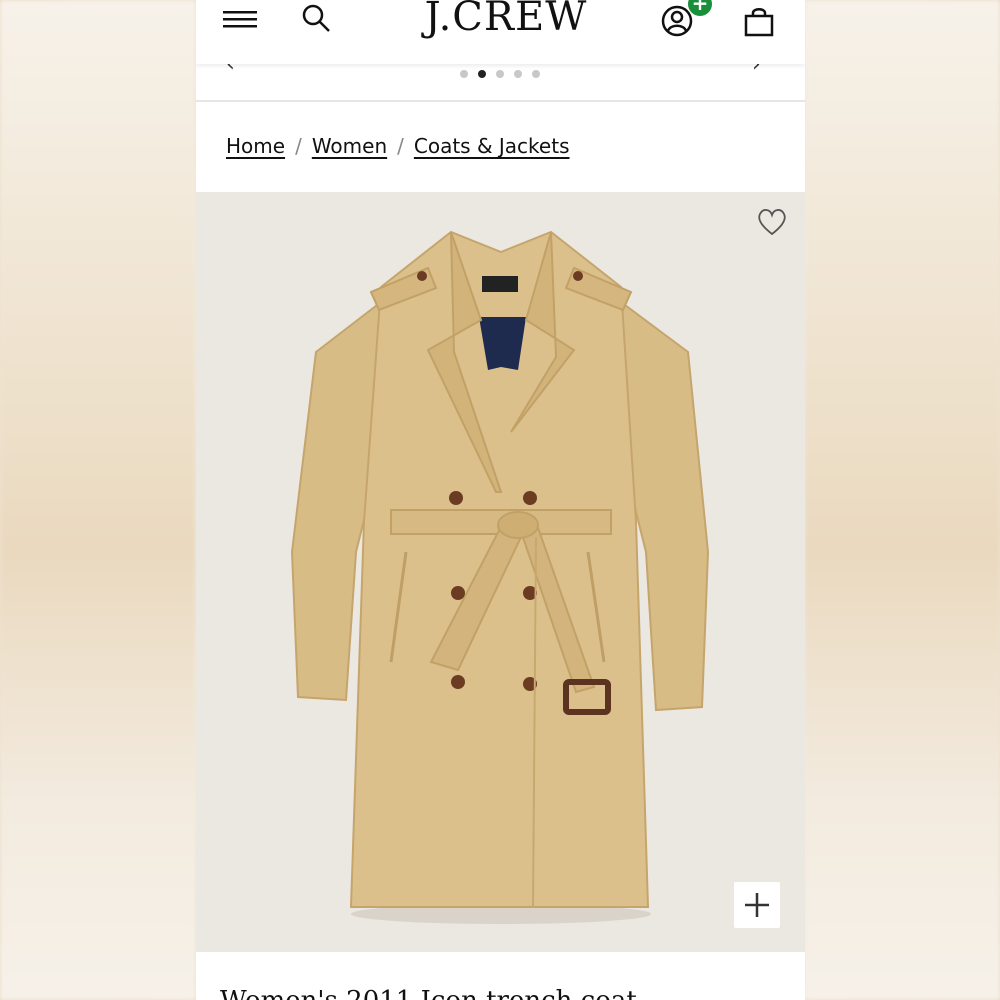  I want to click on product-title: Women's 2011 Icon trench coat, so click(428, 993).